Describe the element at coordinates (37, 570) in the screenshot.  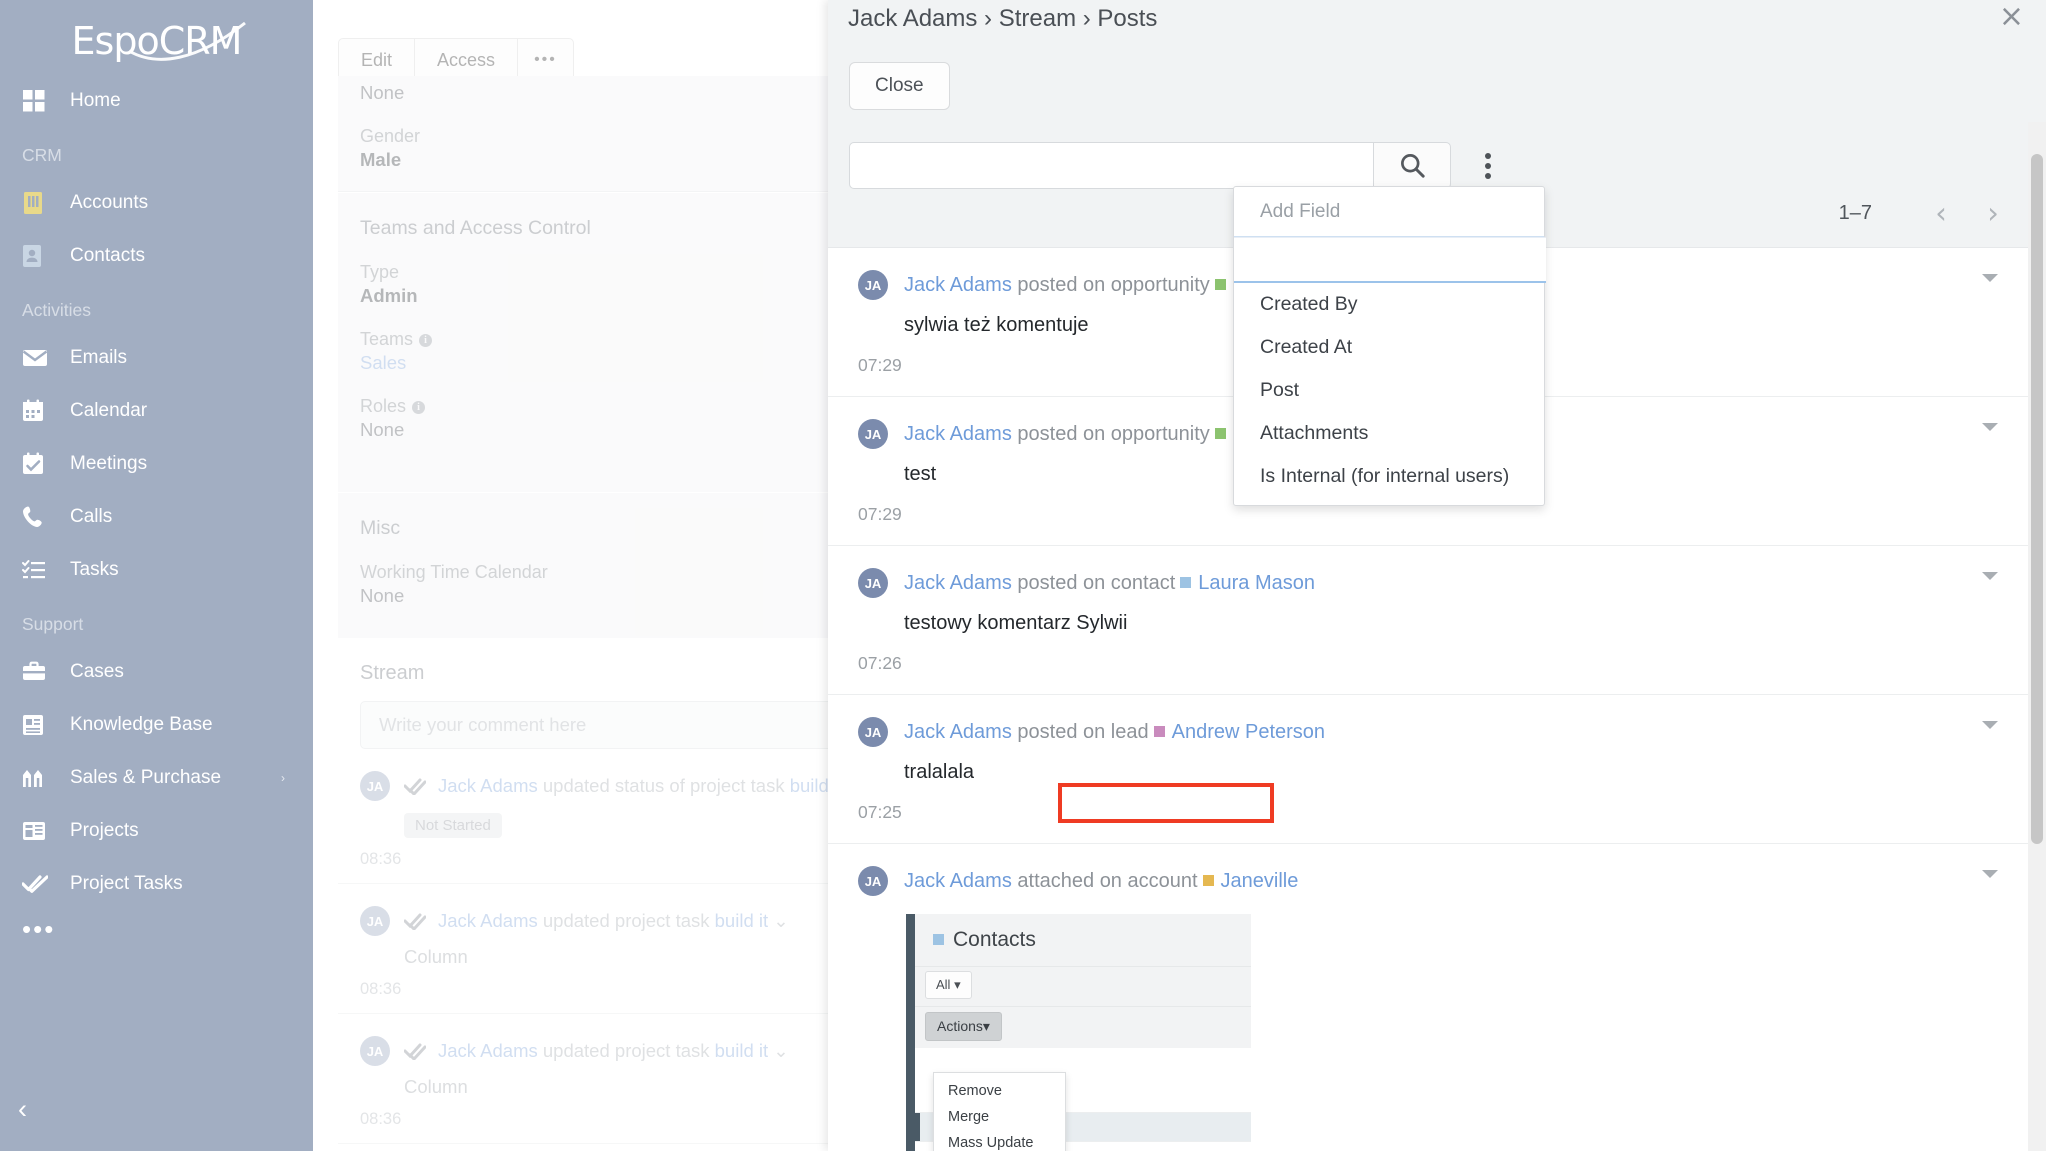
I see `task-list-icon` at that location.